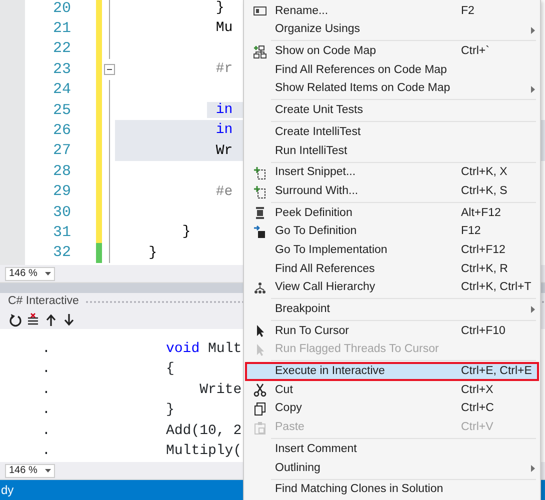 Image resolution: width=545 pixels, height=500 pixels. What do you see at coordinates (392, 372) in the screenshot?
I see `menu-item: Execute in Interactive Ctrl+E, Ctrl+E` at bounding box center [392, 372].